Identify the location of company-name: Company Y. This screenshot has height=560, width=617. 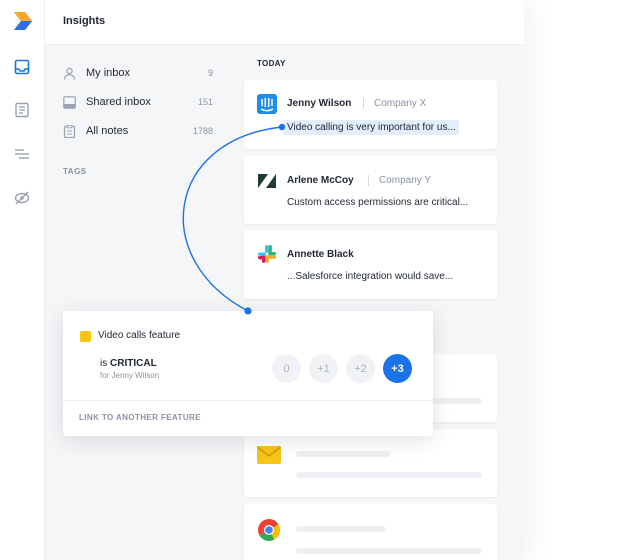
(405, 180).